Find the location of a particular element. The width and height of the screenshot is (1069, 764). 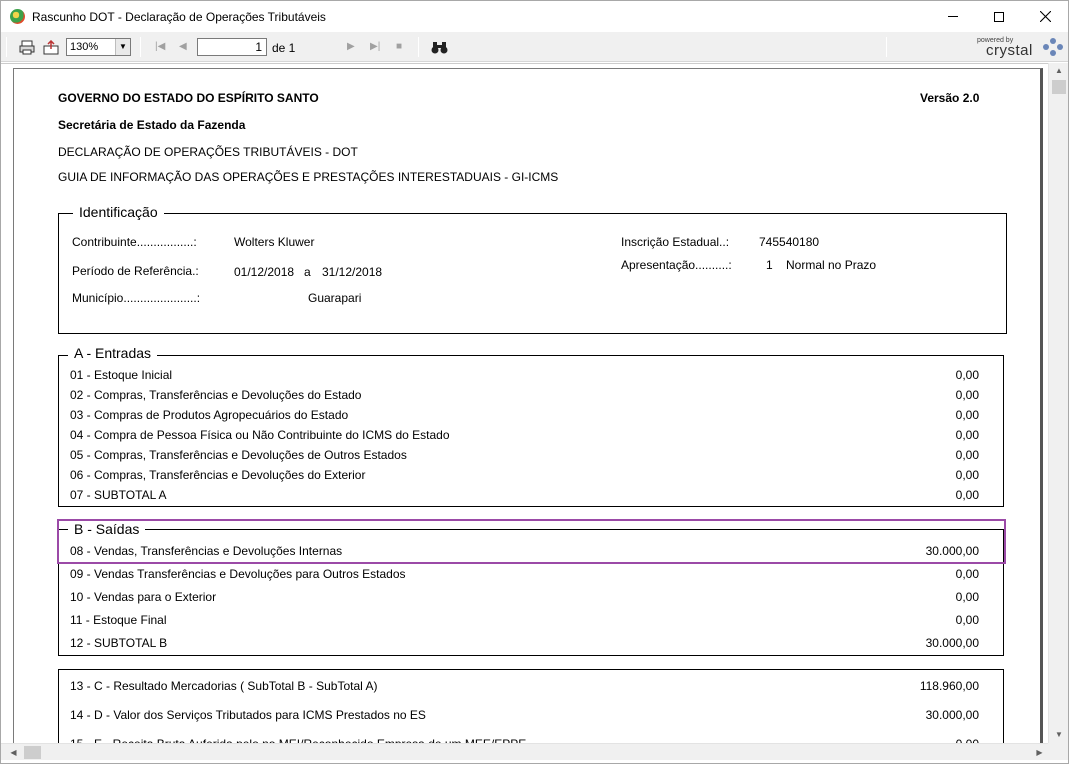

identification-section is located at coordinates (532, 273).